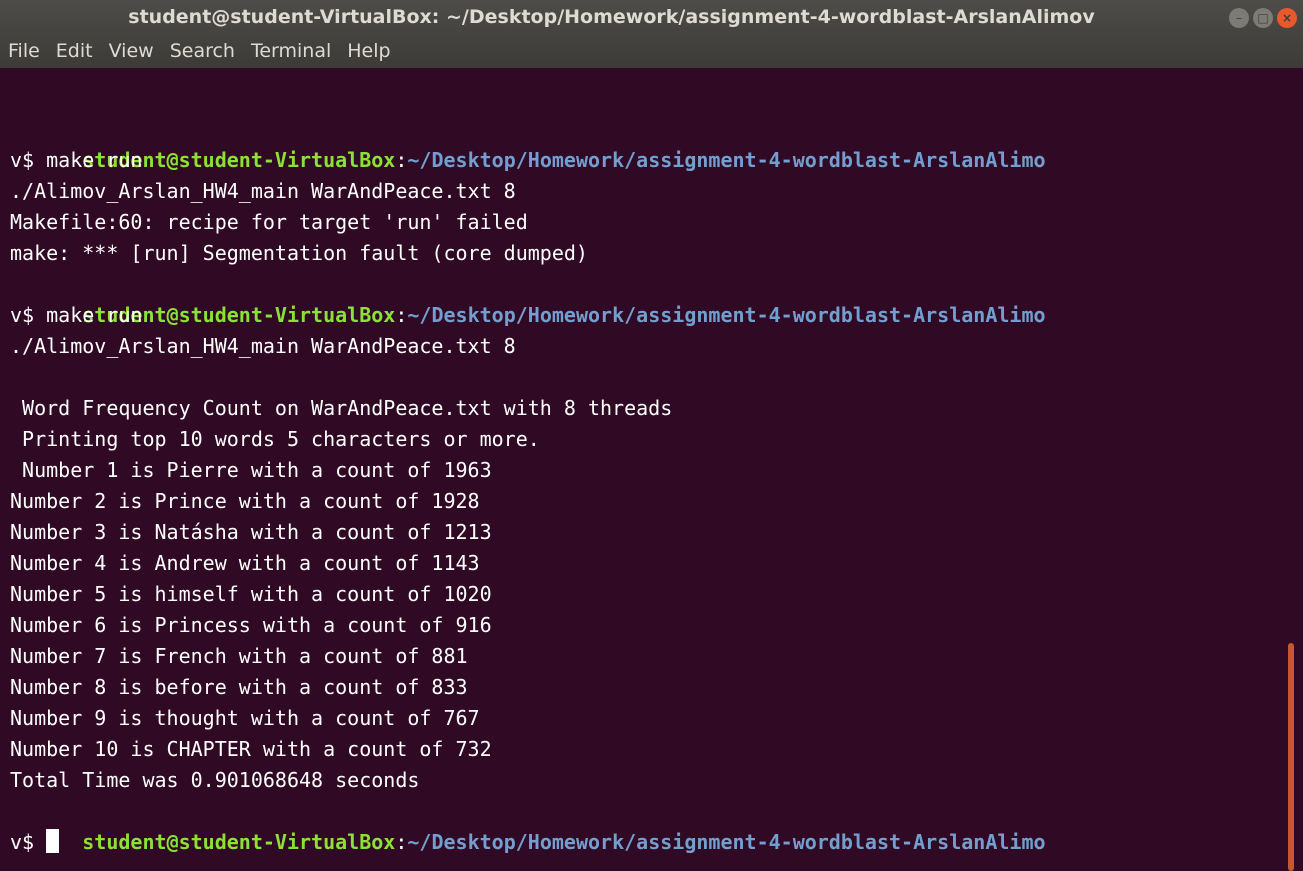  What do you see at coordinates (239, 842) in the screenshot?
I see `prompt-user-host: student@student-VirtualBox` at bounding box center [239, 842].